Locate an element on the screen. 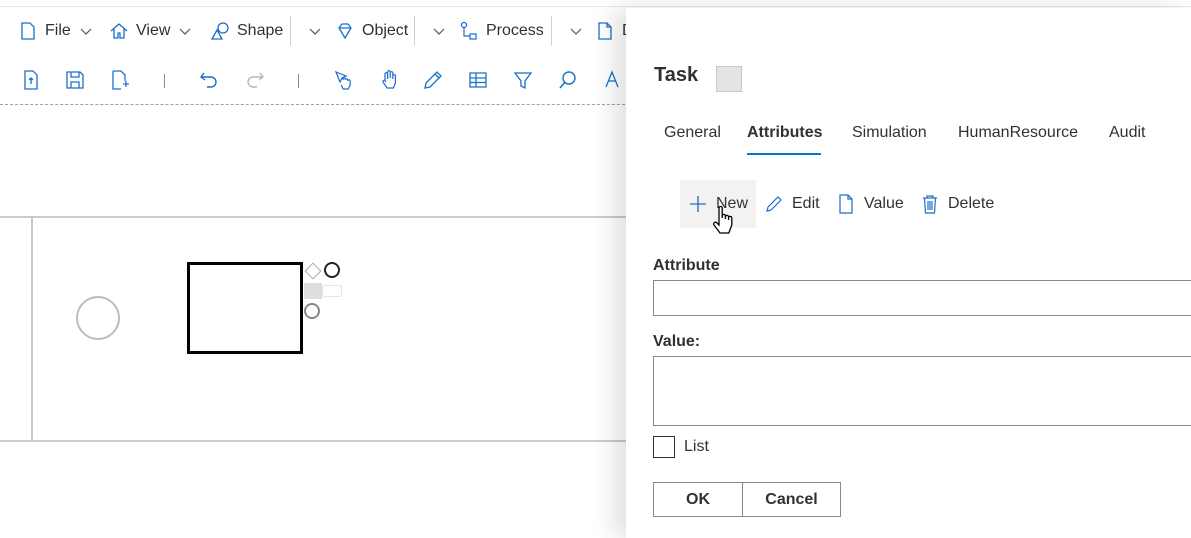 The image size is (1191, 538). pool-lane-header is located at coordinates (32, 329).